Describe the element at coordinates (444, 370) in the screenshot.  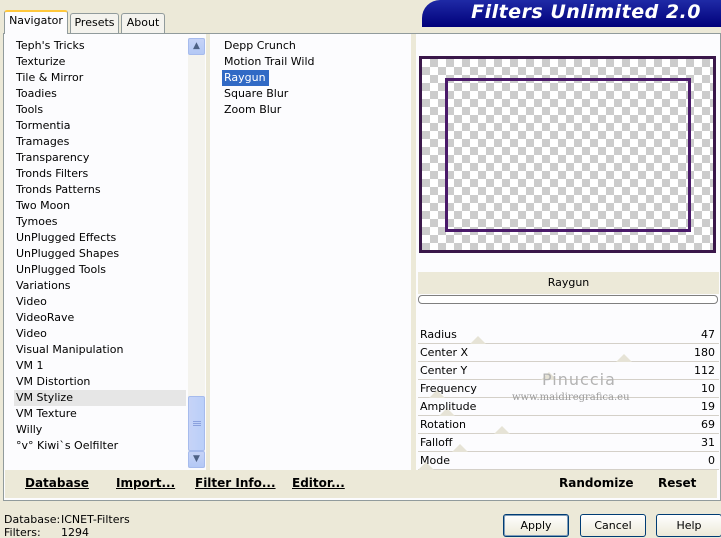
I see `param-label: Center Y` at that location.